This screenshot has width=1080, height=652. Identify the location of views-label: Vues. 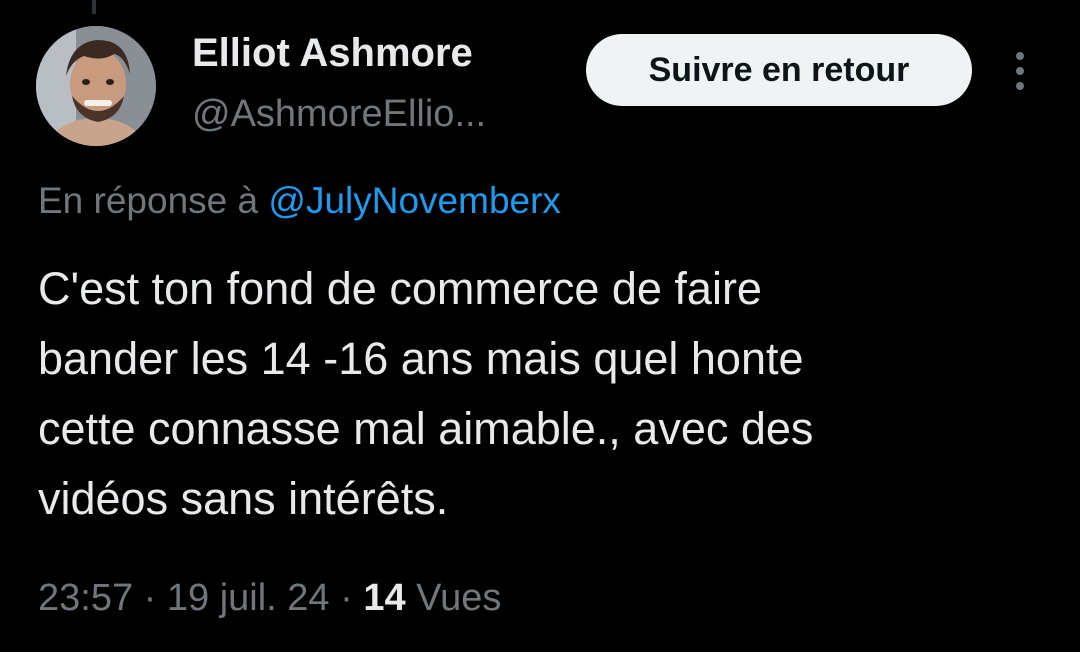
(453, 598).